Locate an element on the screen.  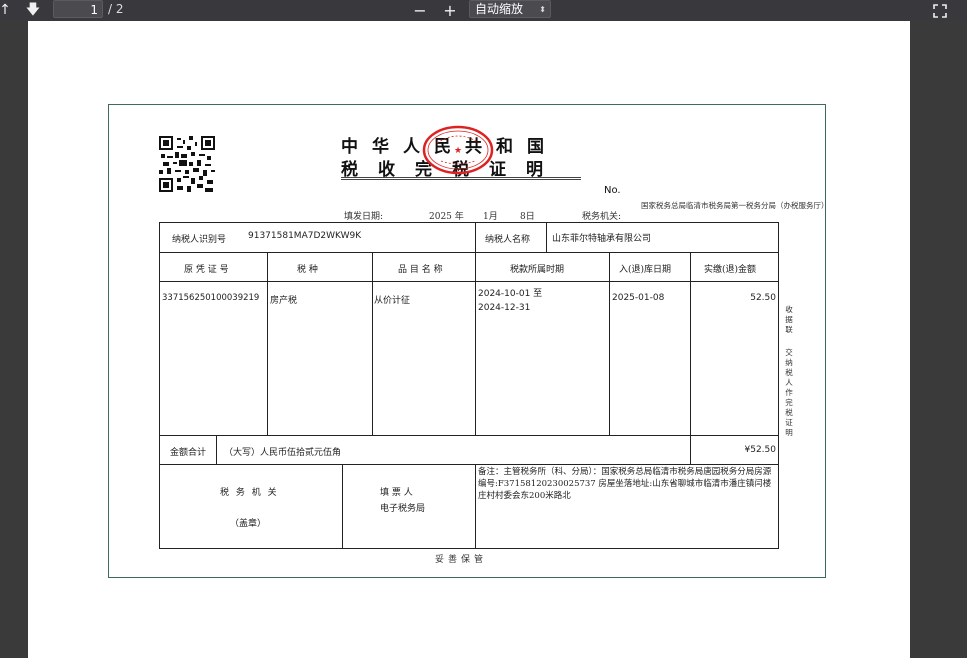
zoom-out-button: − is located at coordinates (420, 10).